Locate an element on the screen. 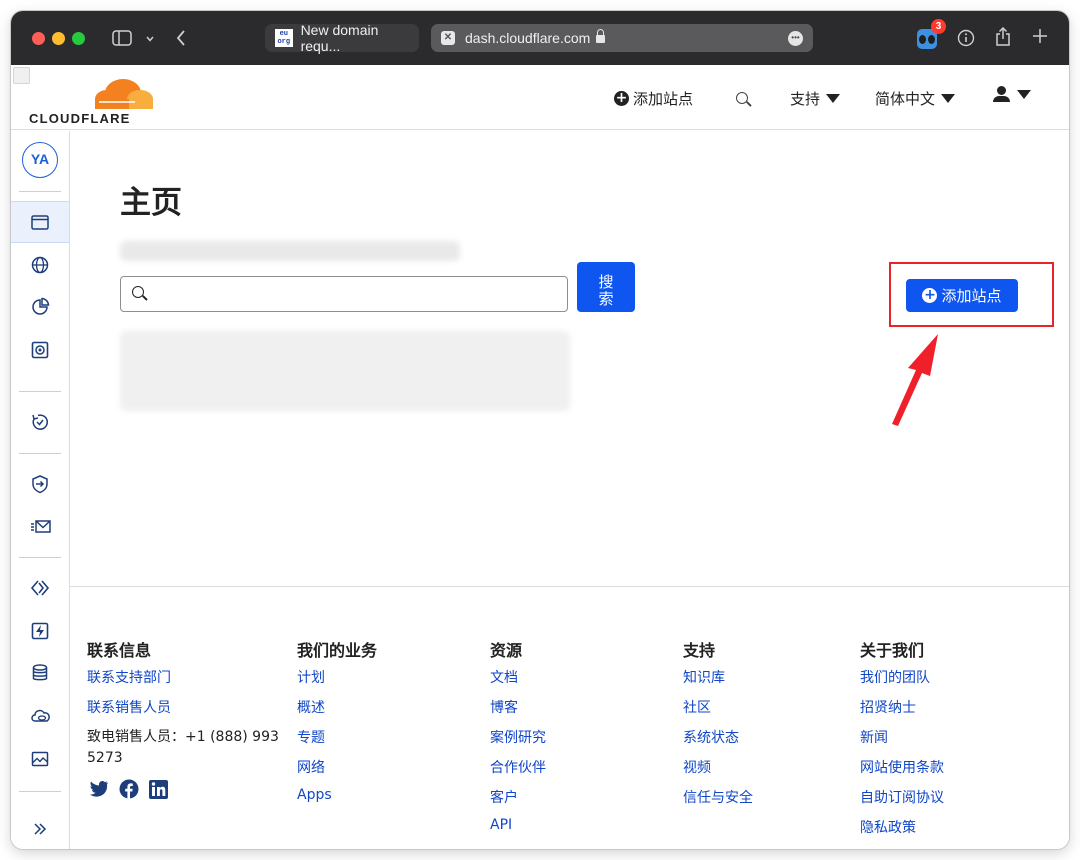 The width and height of the screenshot is (1080, 860). workers-icon is located at coordinates (40, 588).